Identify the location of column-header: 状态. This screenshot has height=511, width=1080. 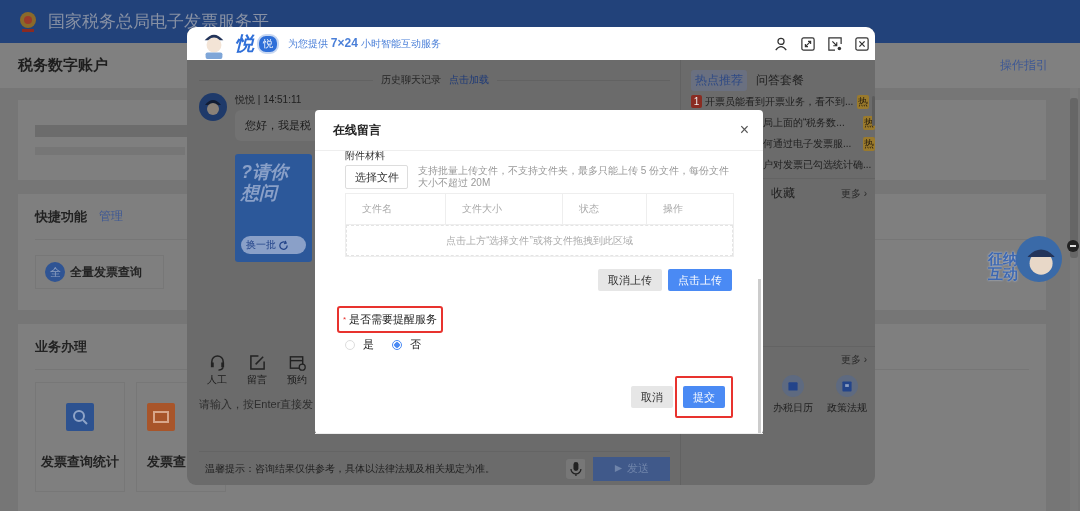
(605, 209).